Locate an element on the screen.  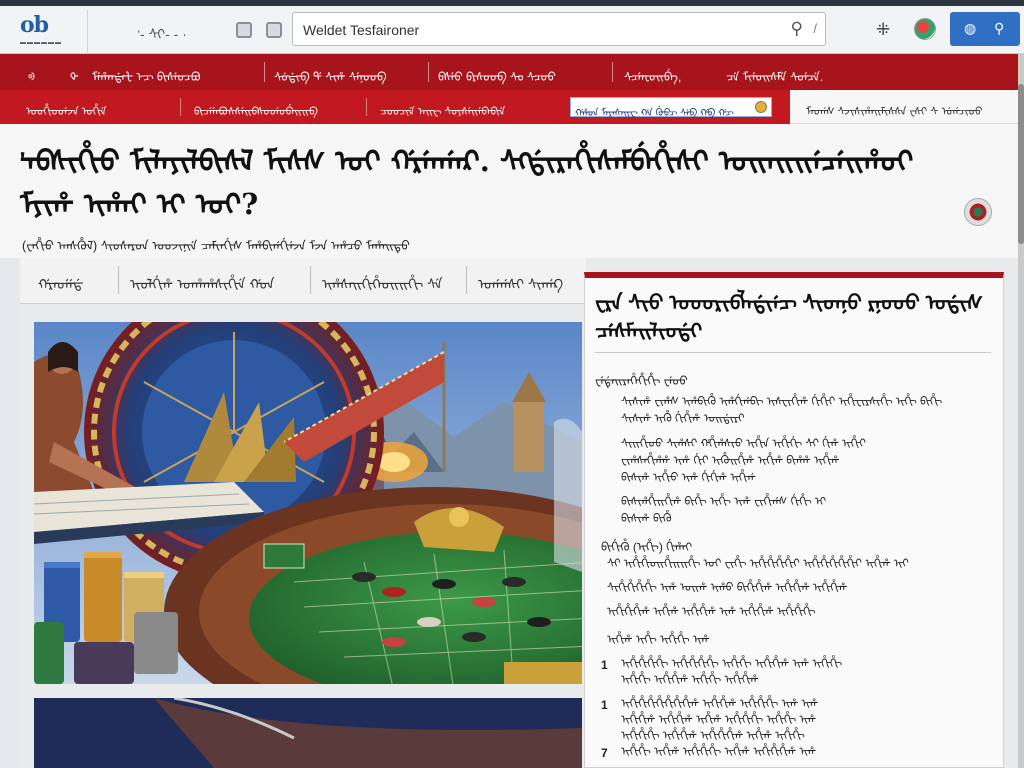
list-number: 7 is located at coordinates (604, 753).